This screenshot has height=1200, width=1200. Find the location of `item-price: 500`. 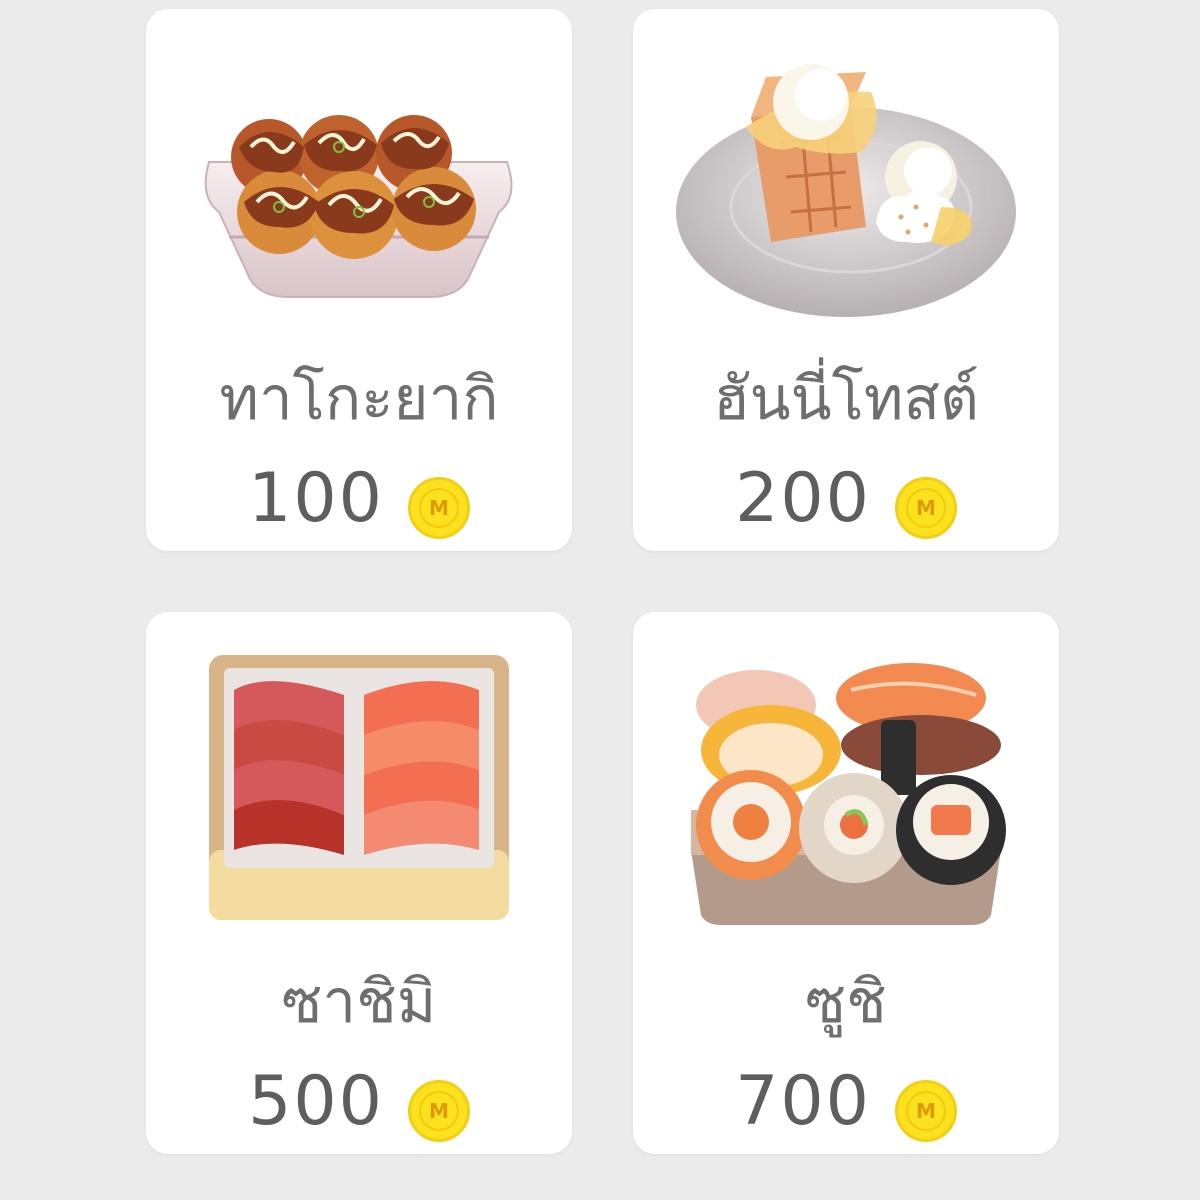

item-price: 500 is located at coordinates (316, 1101).